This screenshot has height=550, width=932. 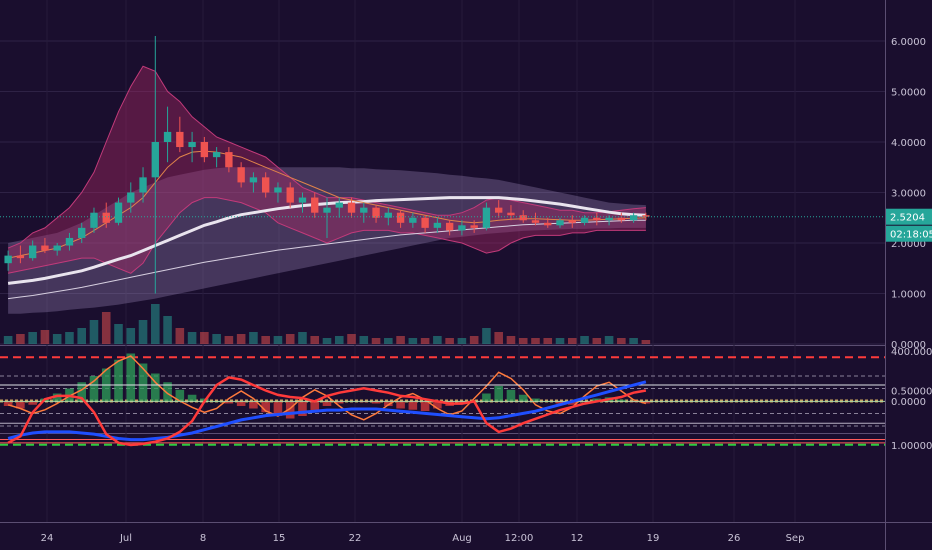 What do you see at coordinates (203, 538) in the screenshot?
I see `time-tick-label: 8` at bounding box center [203, 538].